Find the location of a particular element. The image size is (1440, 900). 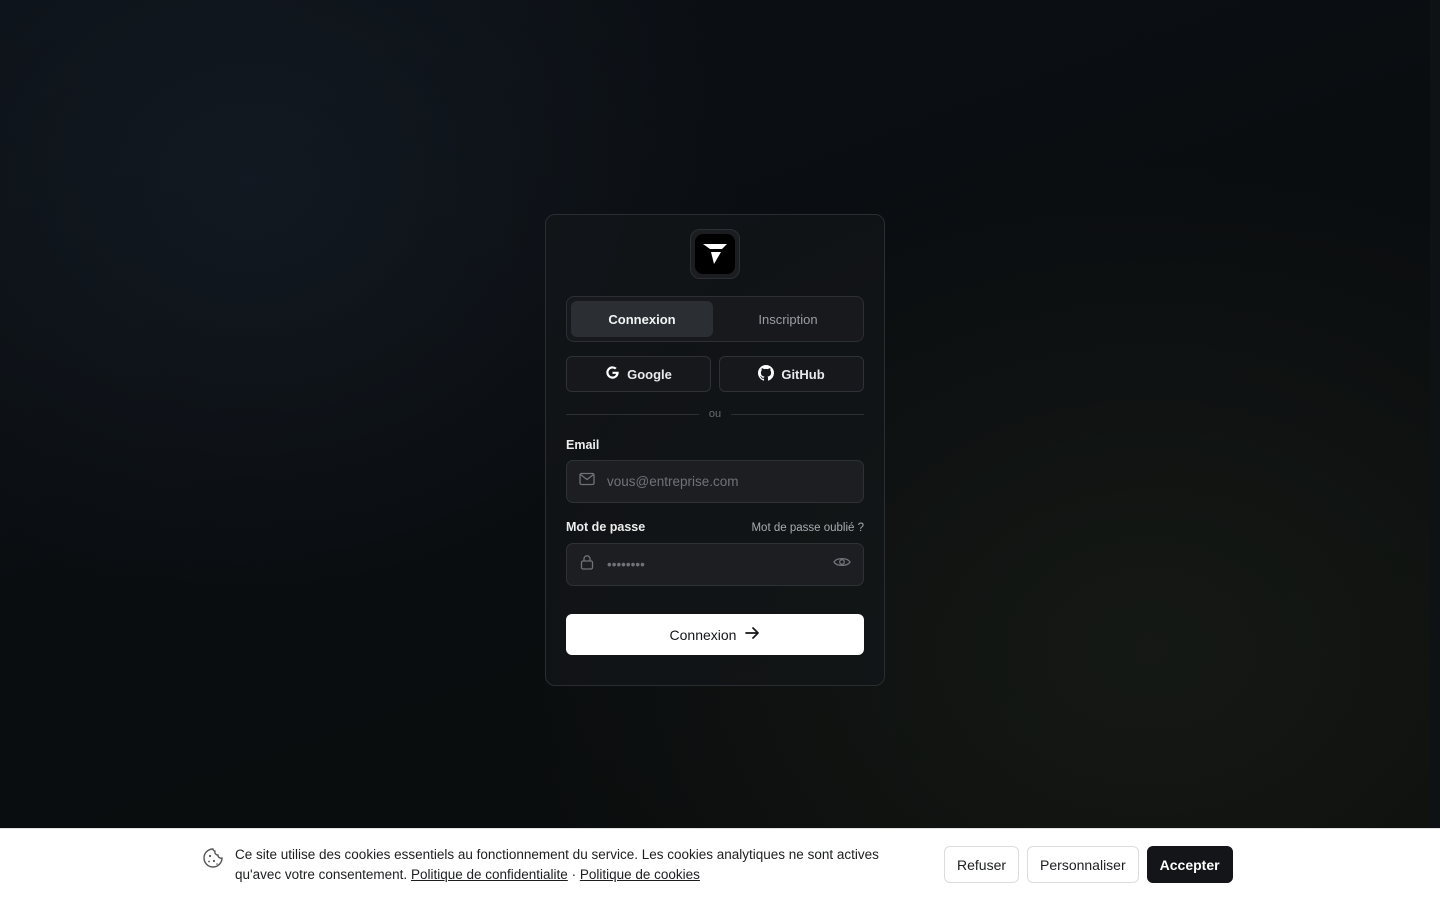

google-login-button: Google is located at coordinates (638, 374).